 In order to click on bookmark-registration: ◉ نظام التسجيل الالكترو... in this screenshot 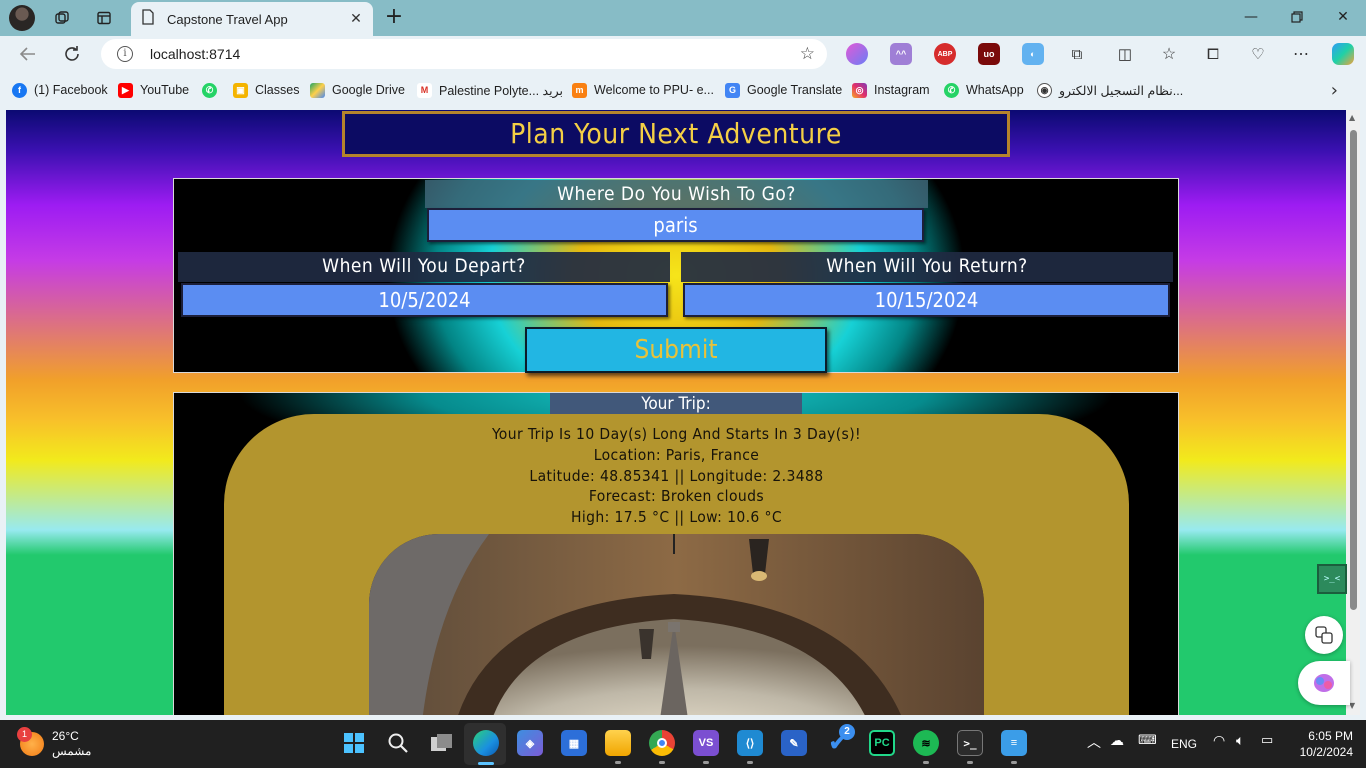, I will do `click(1110, 90)`.